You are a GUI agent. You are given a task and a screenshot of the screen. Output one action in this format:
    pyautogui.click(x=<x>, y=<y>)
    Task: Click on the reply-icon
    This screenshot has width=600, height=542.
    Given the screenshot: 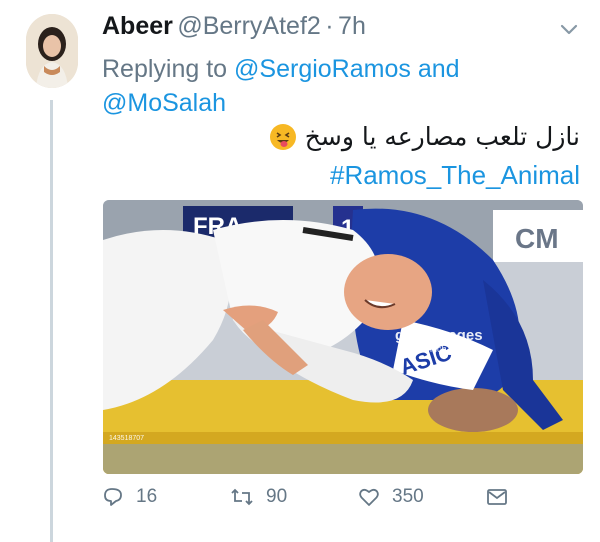 What is the action you would take?
    pyautogui.click(x=113, y=497)
    